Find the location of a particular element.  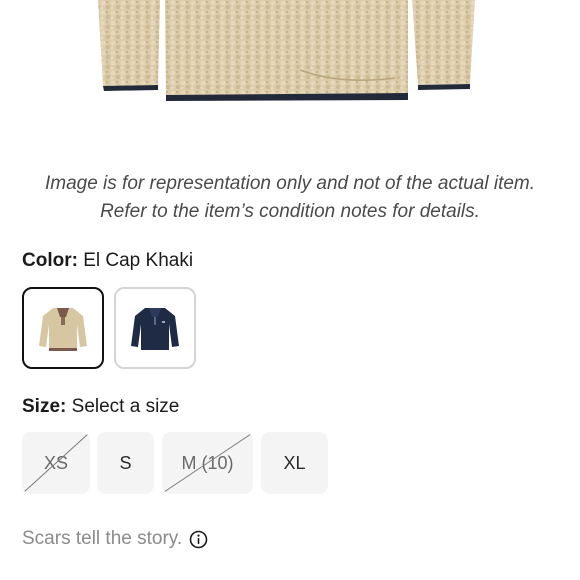

size-label: Size: Select a size is located at coordinates (100, 407).